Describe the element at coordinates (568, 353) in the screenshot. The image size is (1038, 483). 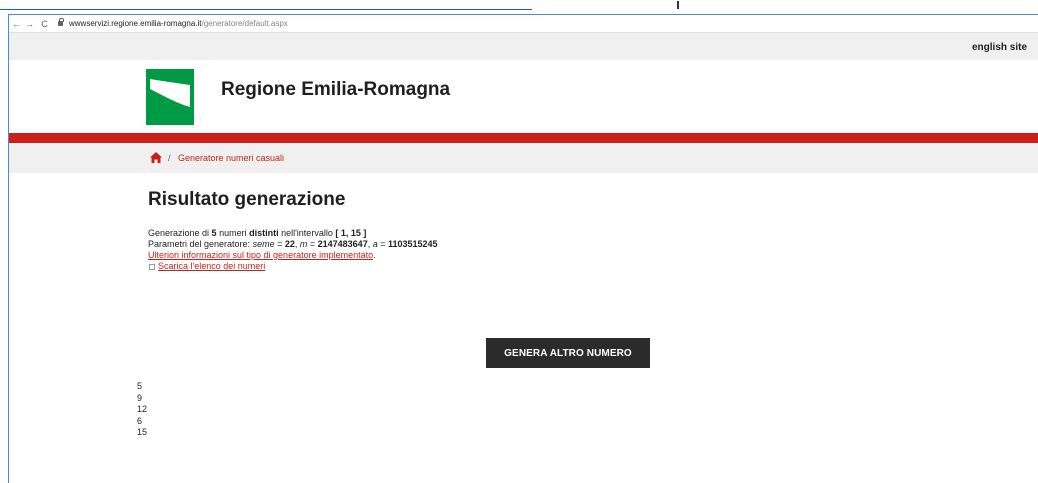
I see `generate-another-button: GENERA ALTRO NUMERO` at that location.